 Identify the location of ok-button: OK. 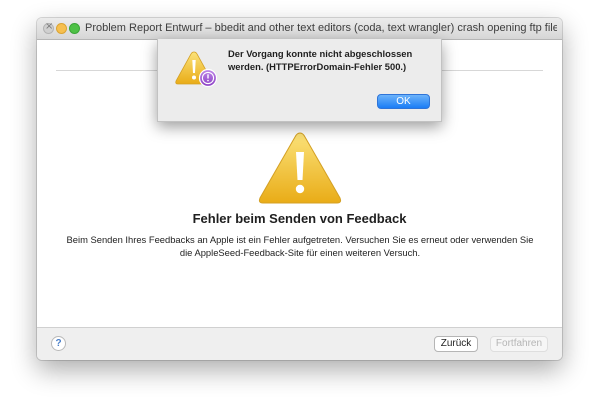
(403, 101).